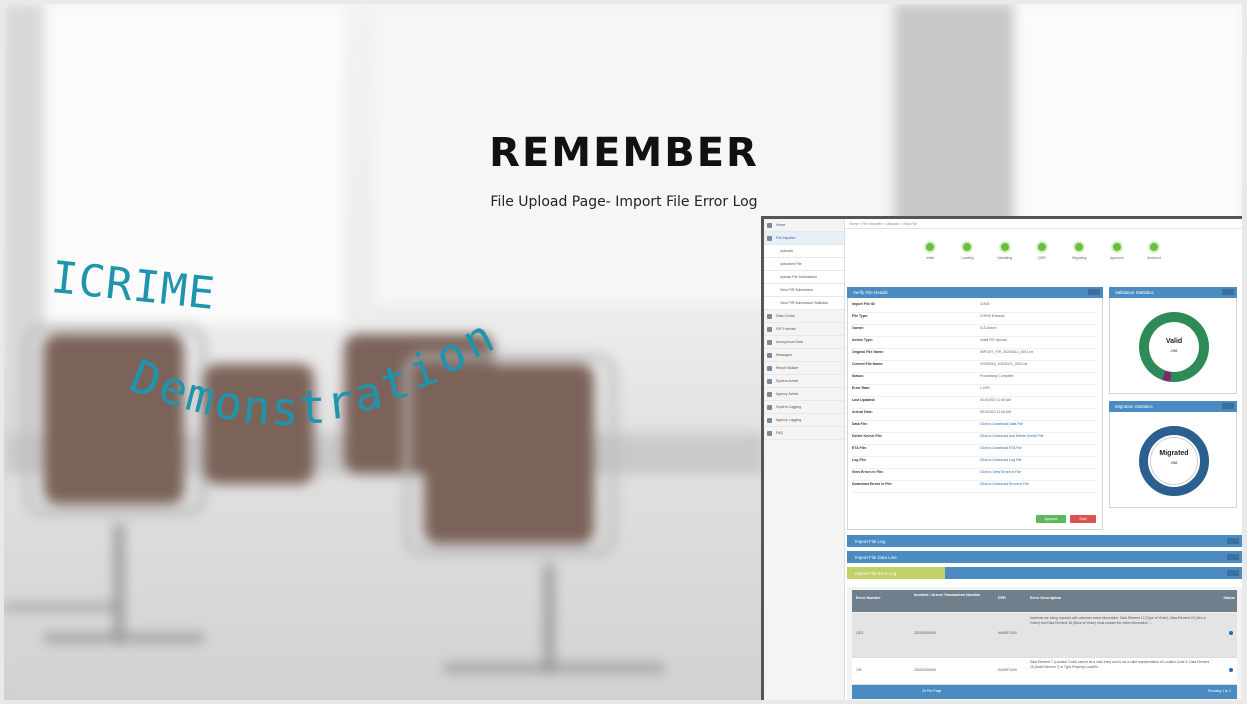  What do you see at coordinates (860, 633) in the screenshot?
I see `error-number: 1201` at bounding box center [860, 633].